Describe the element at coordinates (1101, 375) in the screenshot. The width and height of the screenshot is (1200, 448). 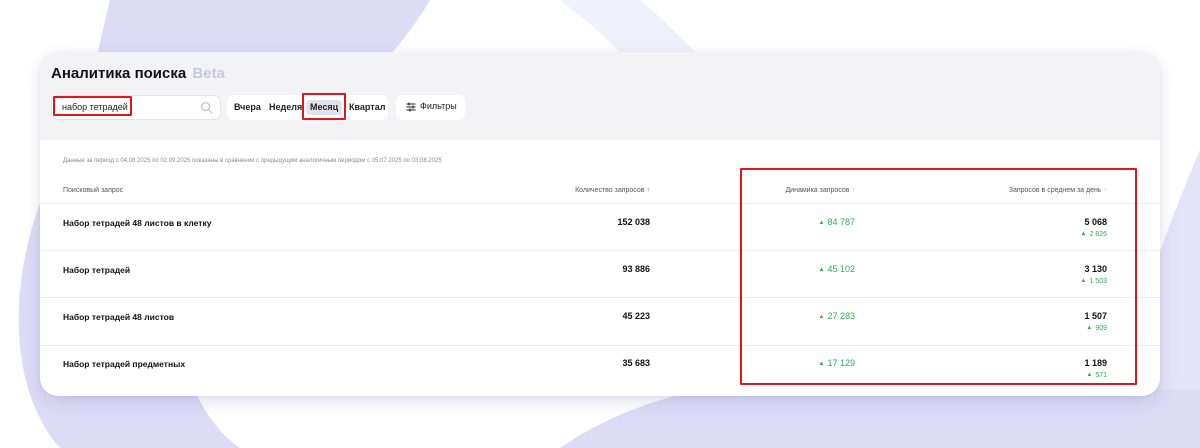
I see `table-row-avg-delta-value: 571` at that location.